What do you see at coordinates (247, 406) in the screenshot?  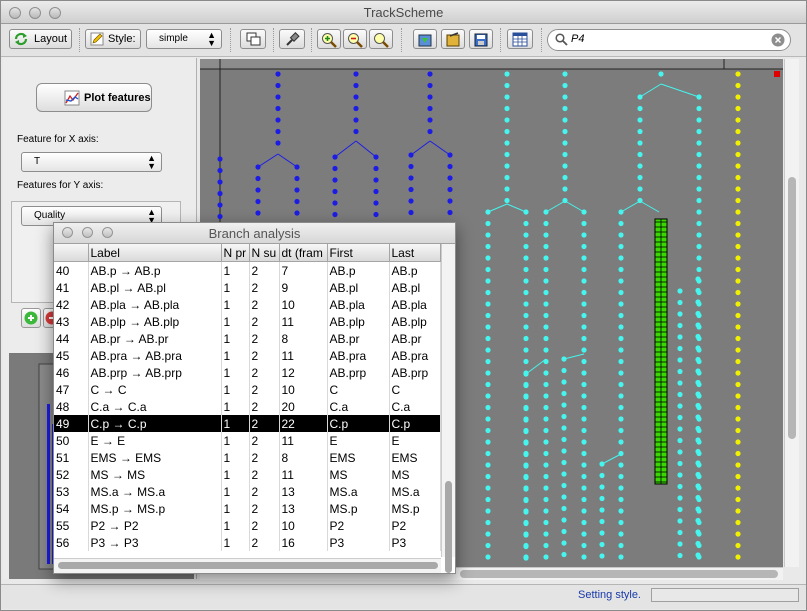 I see `table-row: 48 C.a → C.a 1 2 20 C.a C.a` at bounding box center [247, 406].